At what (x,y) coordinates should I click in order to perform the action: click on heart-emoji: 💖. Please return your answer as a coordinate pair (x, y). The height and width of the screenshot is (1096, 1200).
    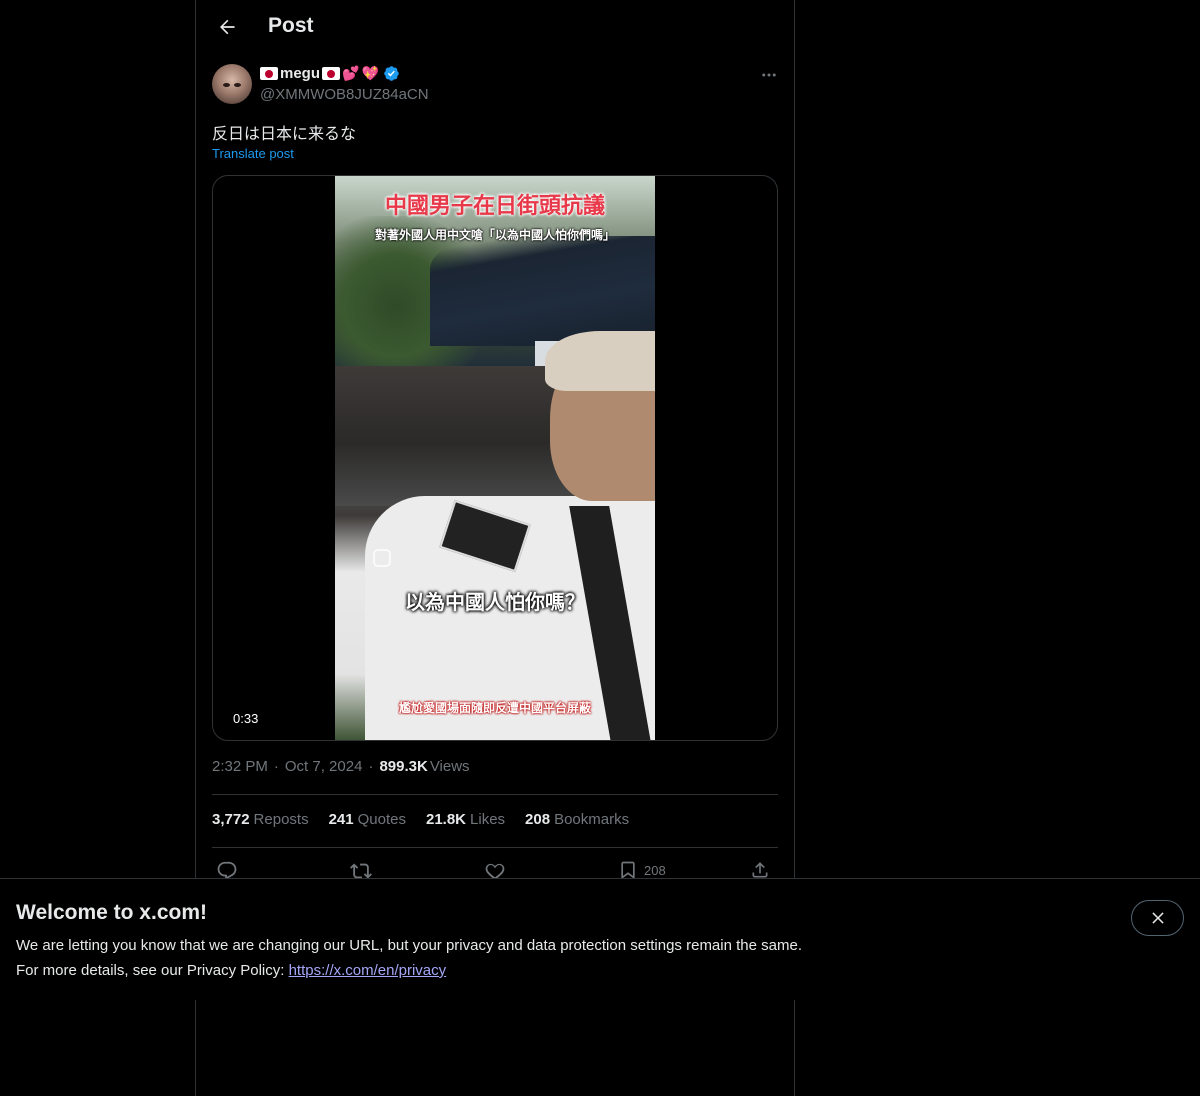
    Looking at the image, I should click on (370, 73).